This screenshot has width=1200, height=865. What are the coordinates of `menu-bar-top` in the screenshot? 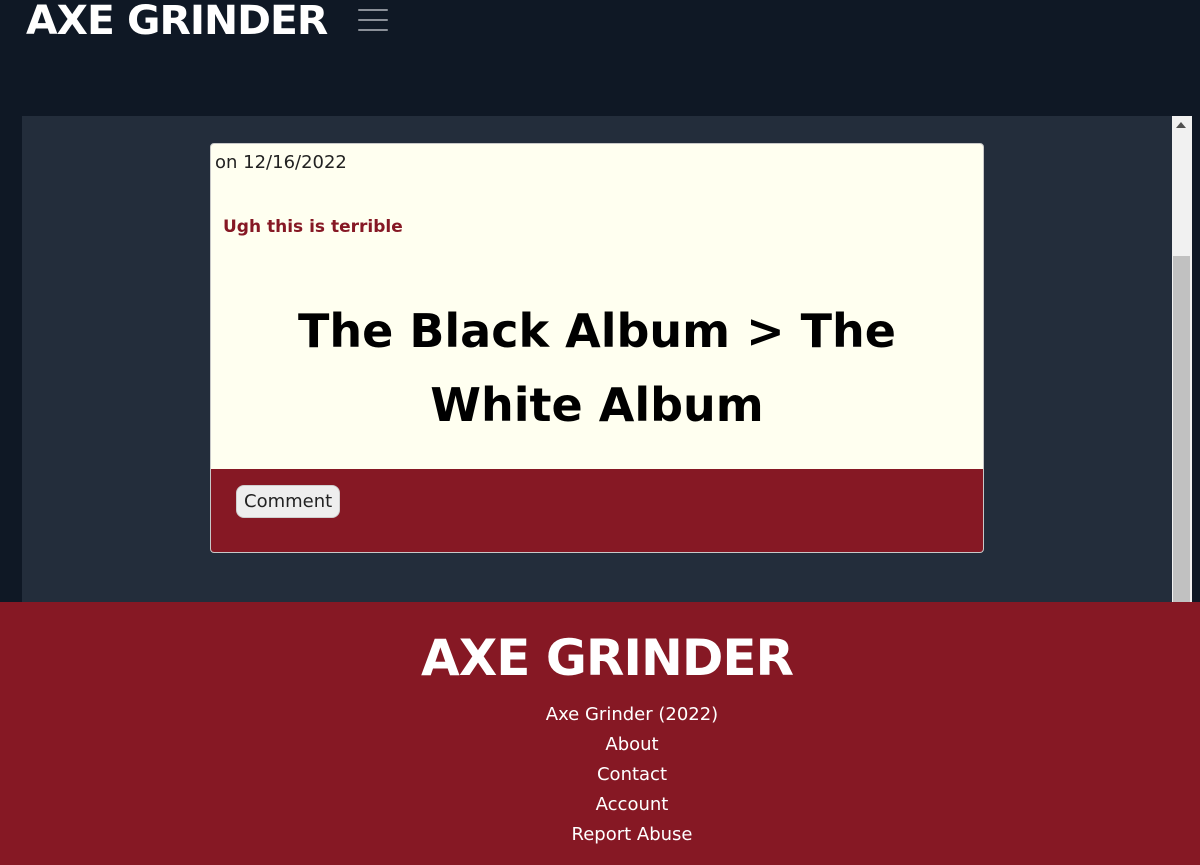 It's located at (373, 10).